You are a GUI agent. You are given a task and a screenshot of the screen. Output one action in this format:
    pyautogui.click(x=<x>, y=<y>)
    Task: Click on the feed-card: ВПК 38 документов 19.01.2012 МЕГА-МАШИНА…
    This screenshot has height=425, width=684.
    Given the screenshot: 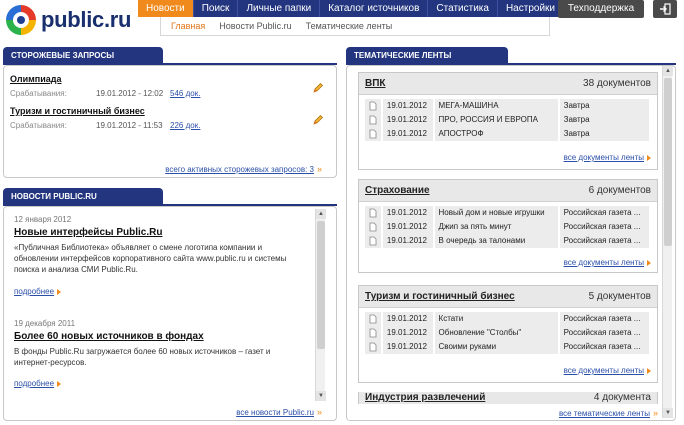 What is the action you would take?
    pyautogui.click(x=508, y=121)
    